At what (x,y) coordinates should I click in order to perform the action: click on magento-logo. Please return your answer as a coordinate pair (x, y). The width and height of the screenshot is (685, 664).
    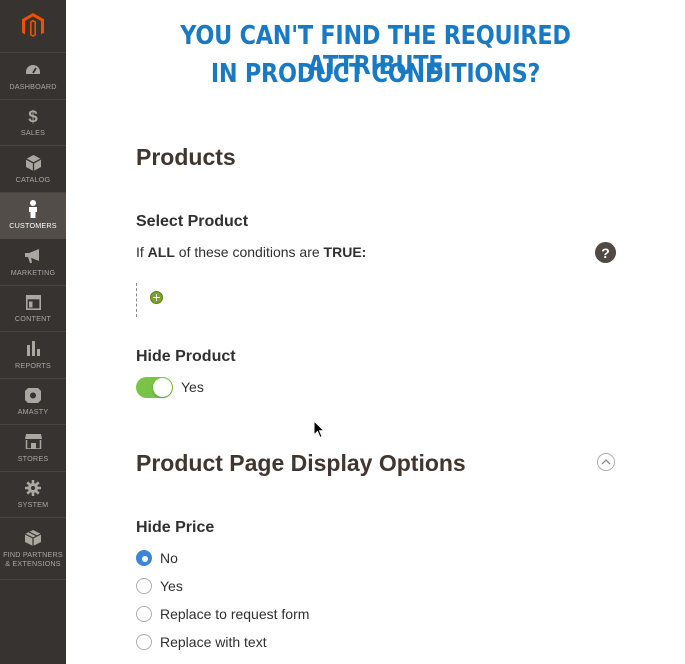
    Looking at the image, I should click on (33, 26).